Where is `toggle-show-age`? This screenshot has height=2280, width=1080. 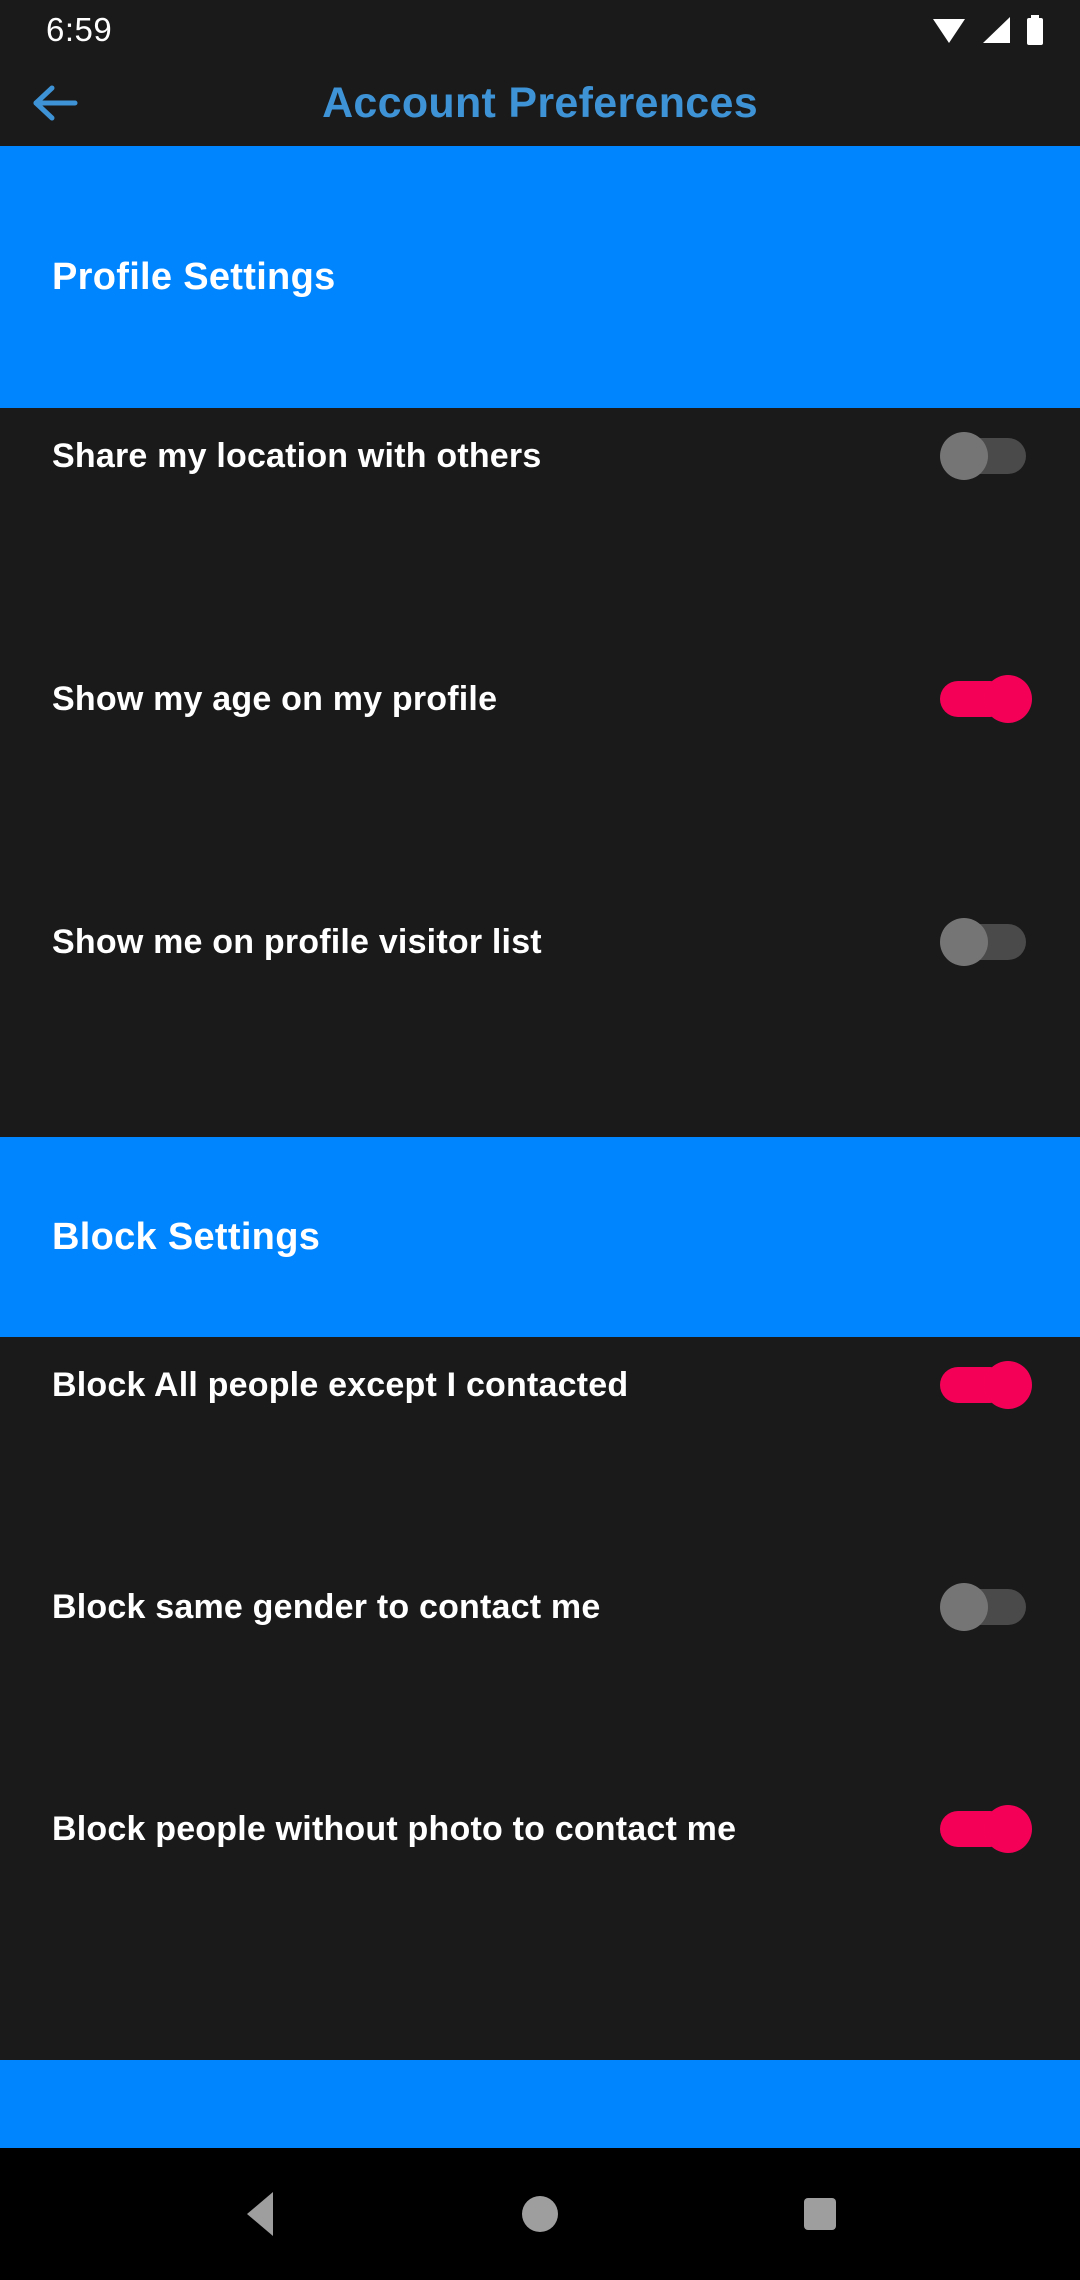
toggle-show-age is located at coordinates (986, 699).